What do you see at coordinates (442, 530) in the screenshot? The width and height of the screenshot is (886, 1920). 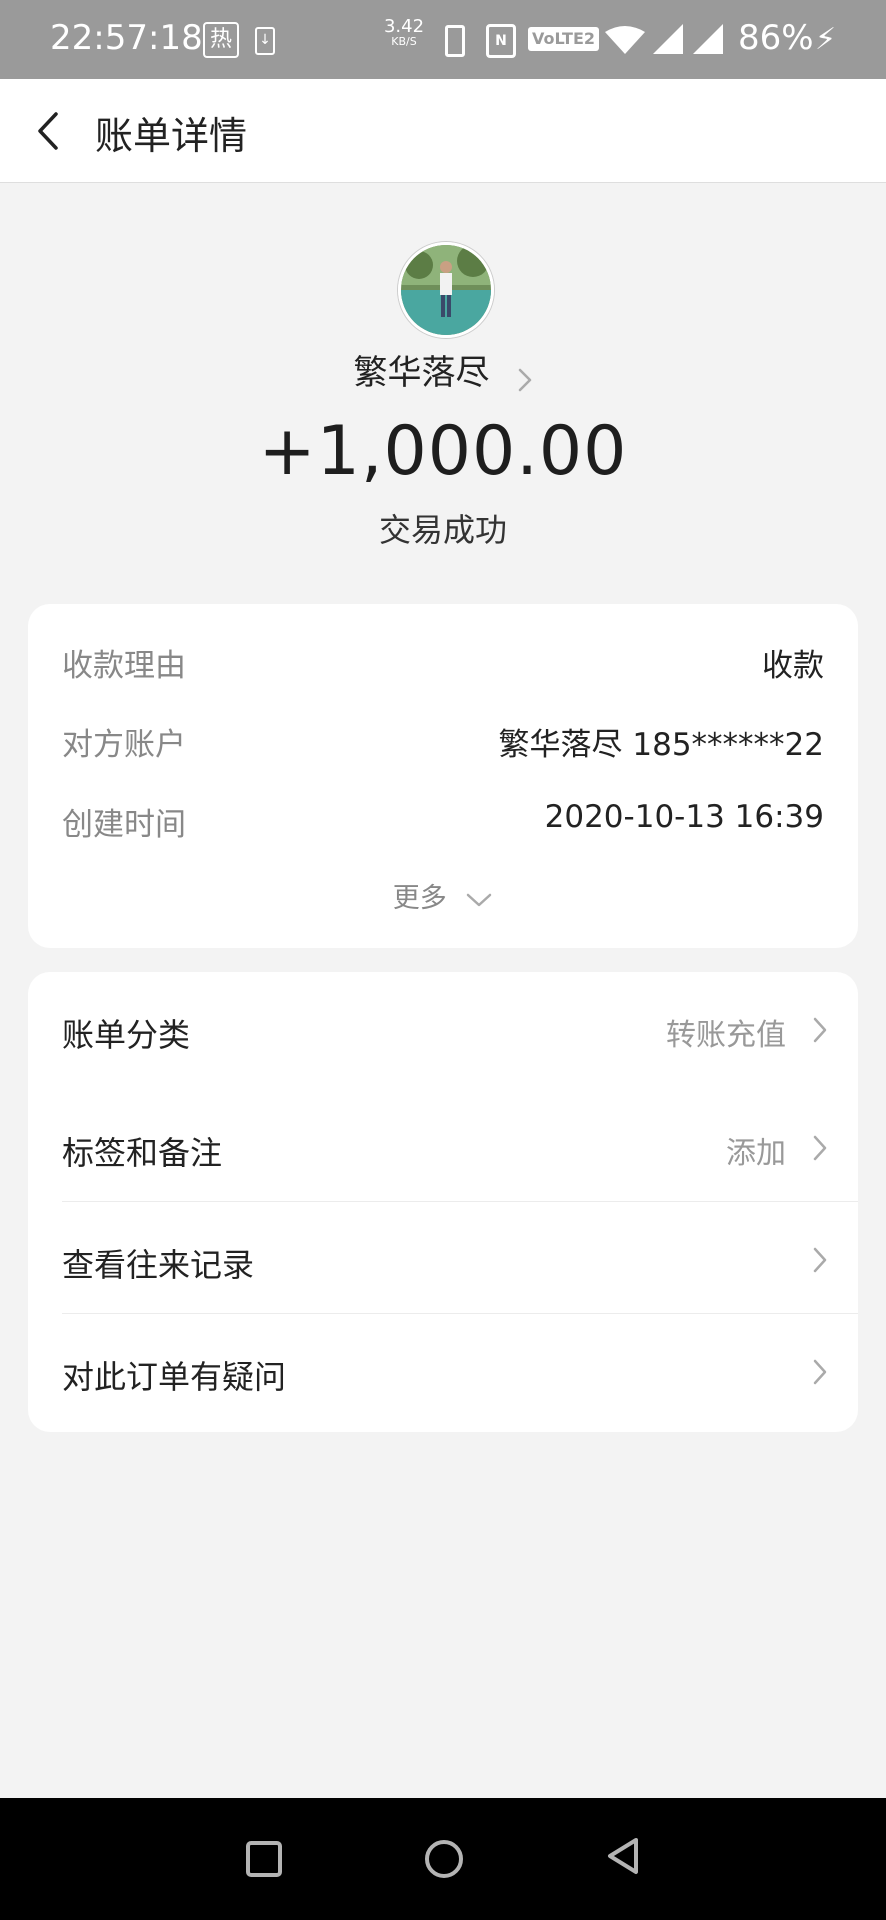 I see `transaction-status: 交易成功` at bounding box center [442, 530].